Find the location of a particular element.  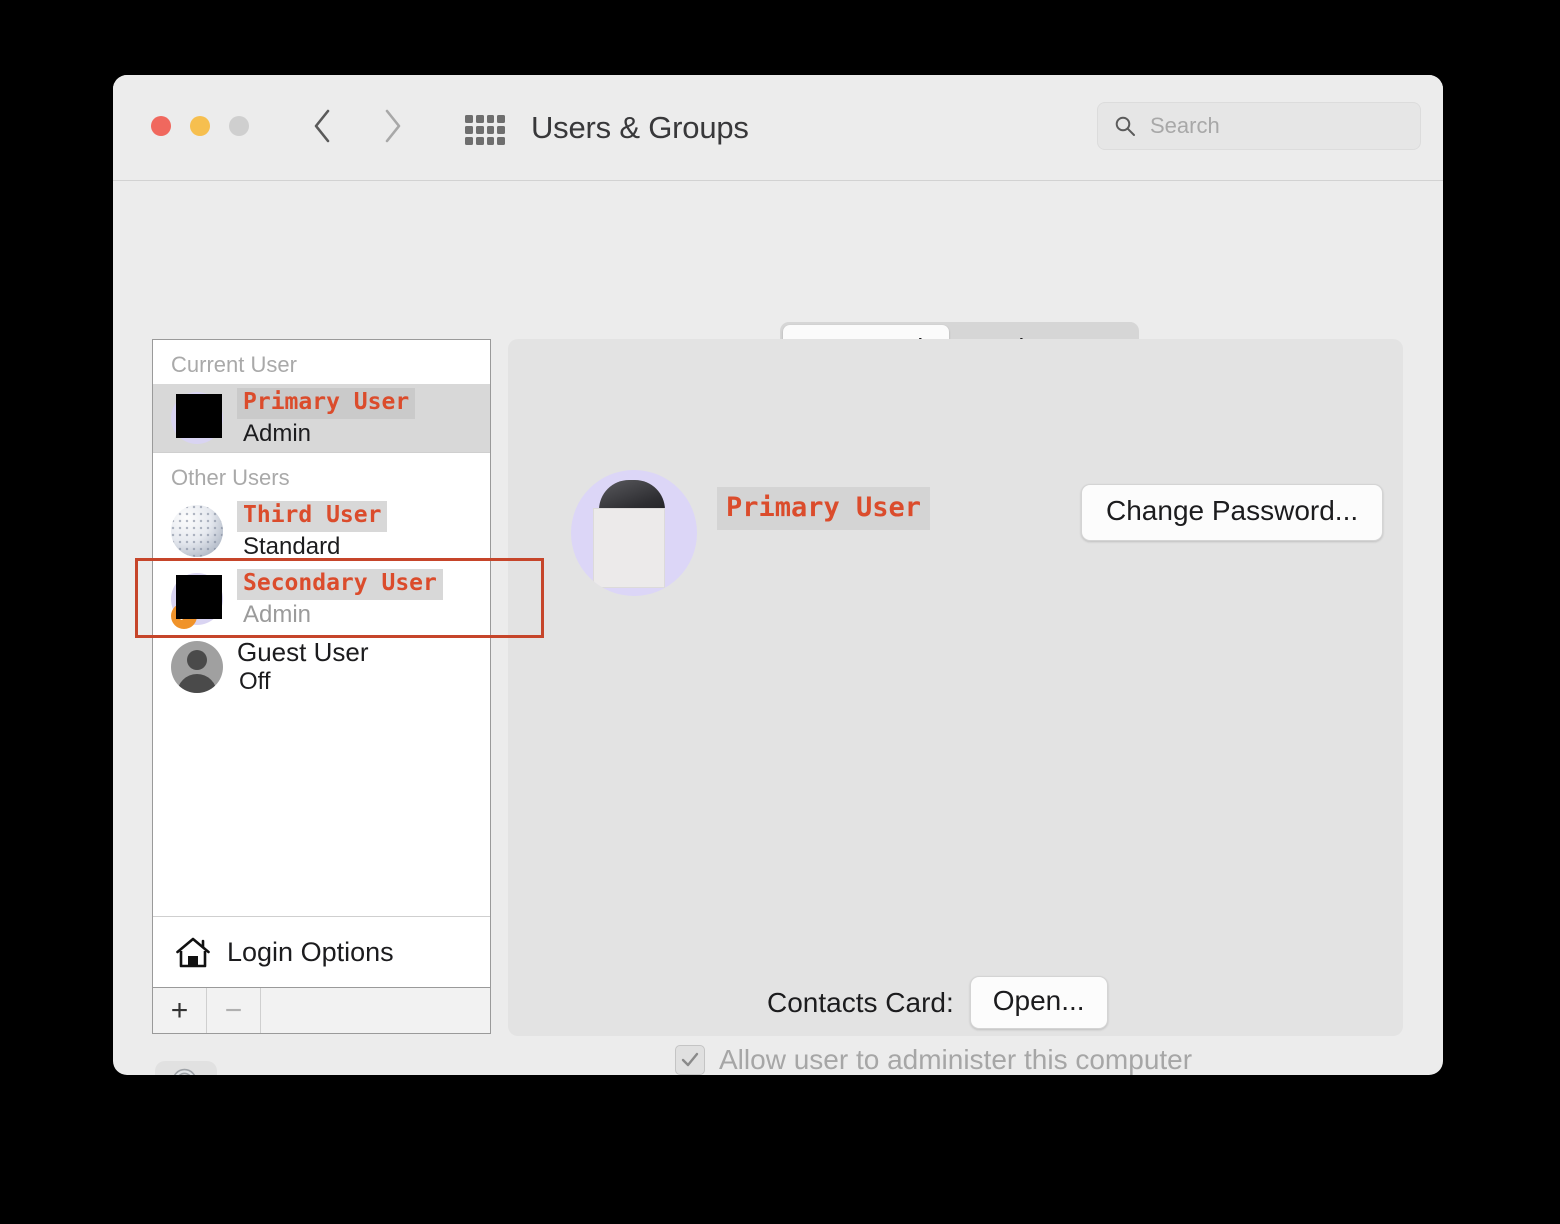

zoom-button is located at coordinates (239, 126).